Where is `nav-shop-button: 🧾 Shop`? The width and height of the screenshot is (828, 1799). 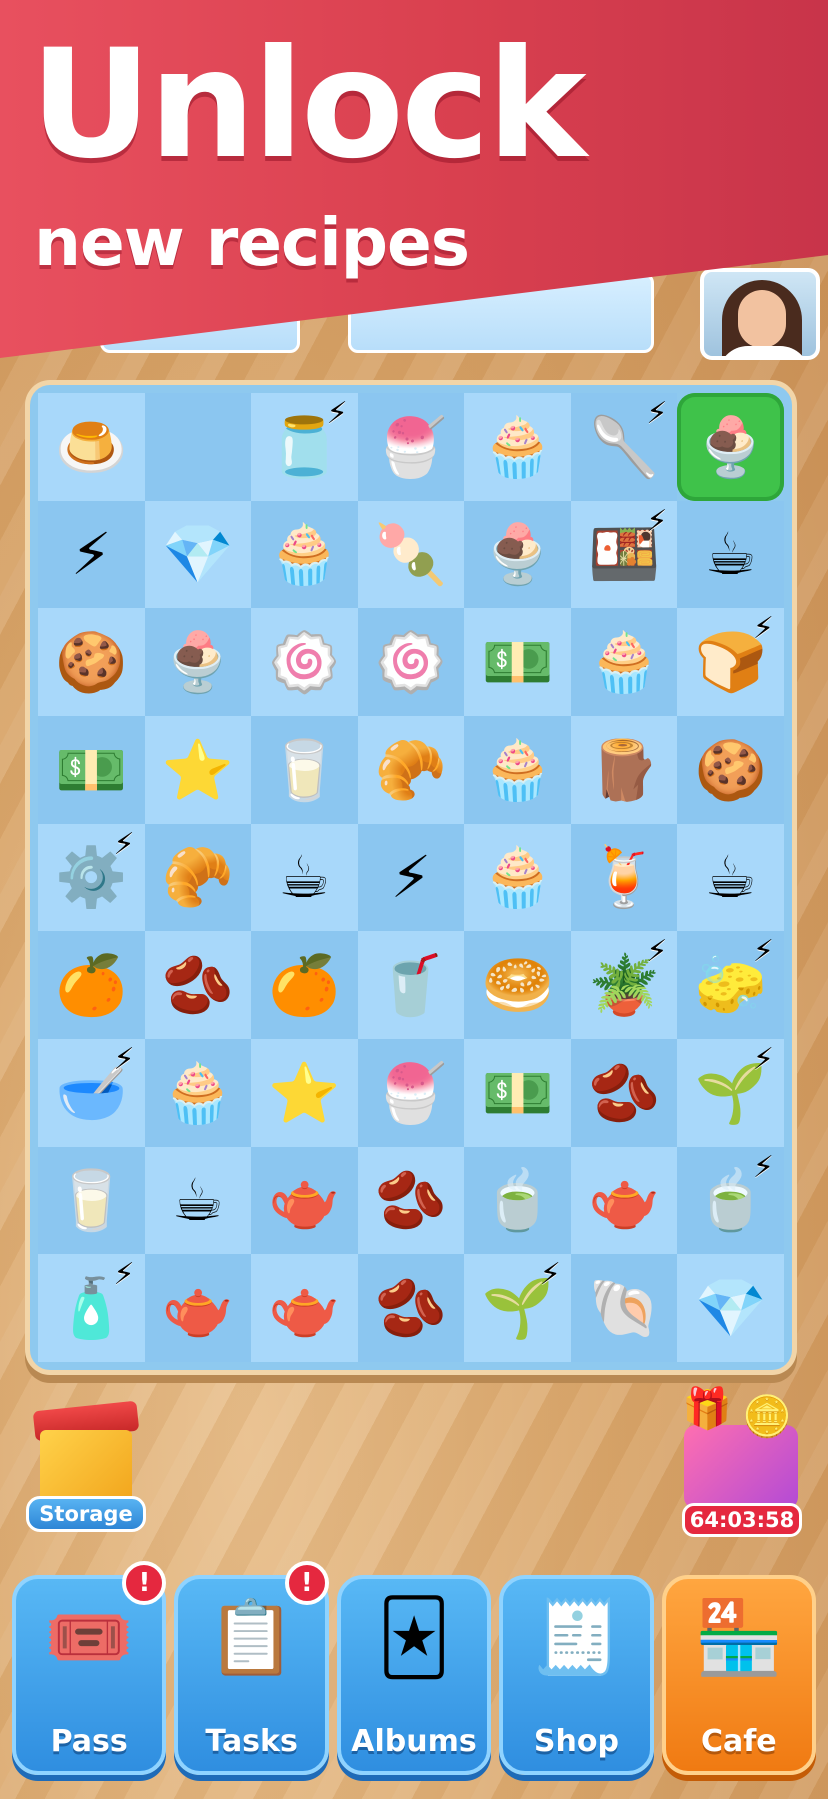
nav-shop-button: 🧾 Shop is located at coordinates (576, 1675).